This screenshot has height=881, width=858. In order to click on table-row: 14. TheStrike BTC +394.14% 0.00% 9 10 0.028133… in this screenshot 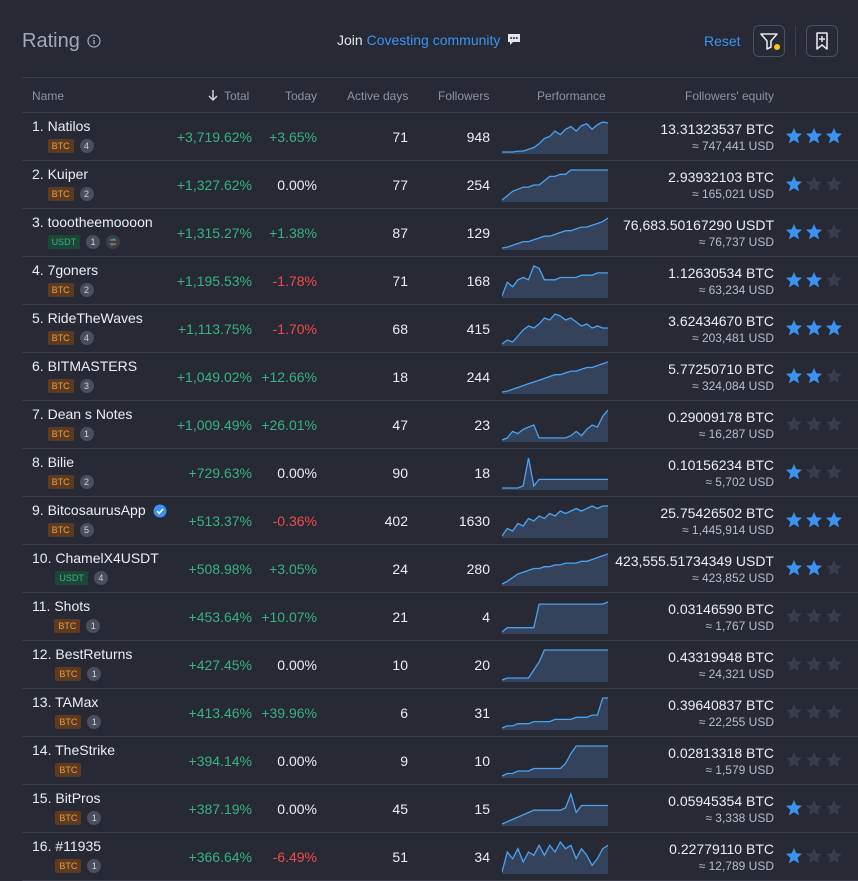, I will do `click(440, 761)`.